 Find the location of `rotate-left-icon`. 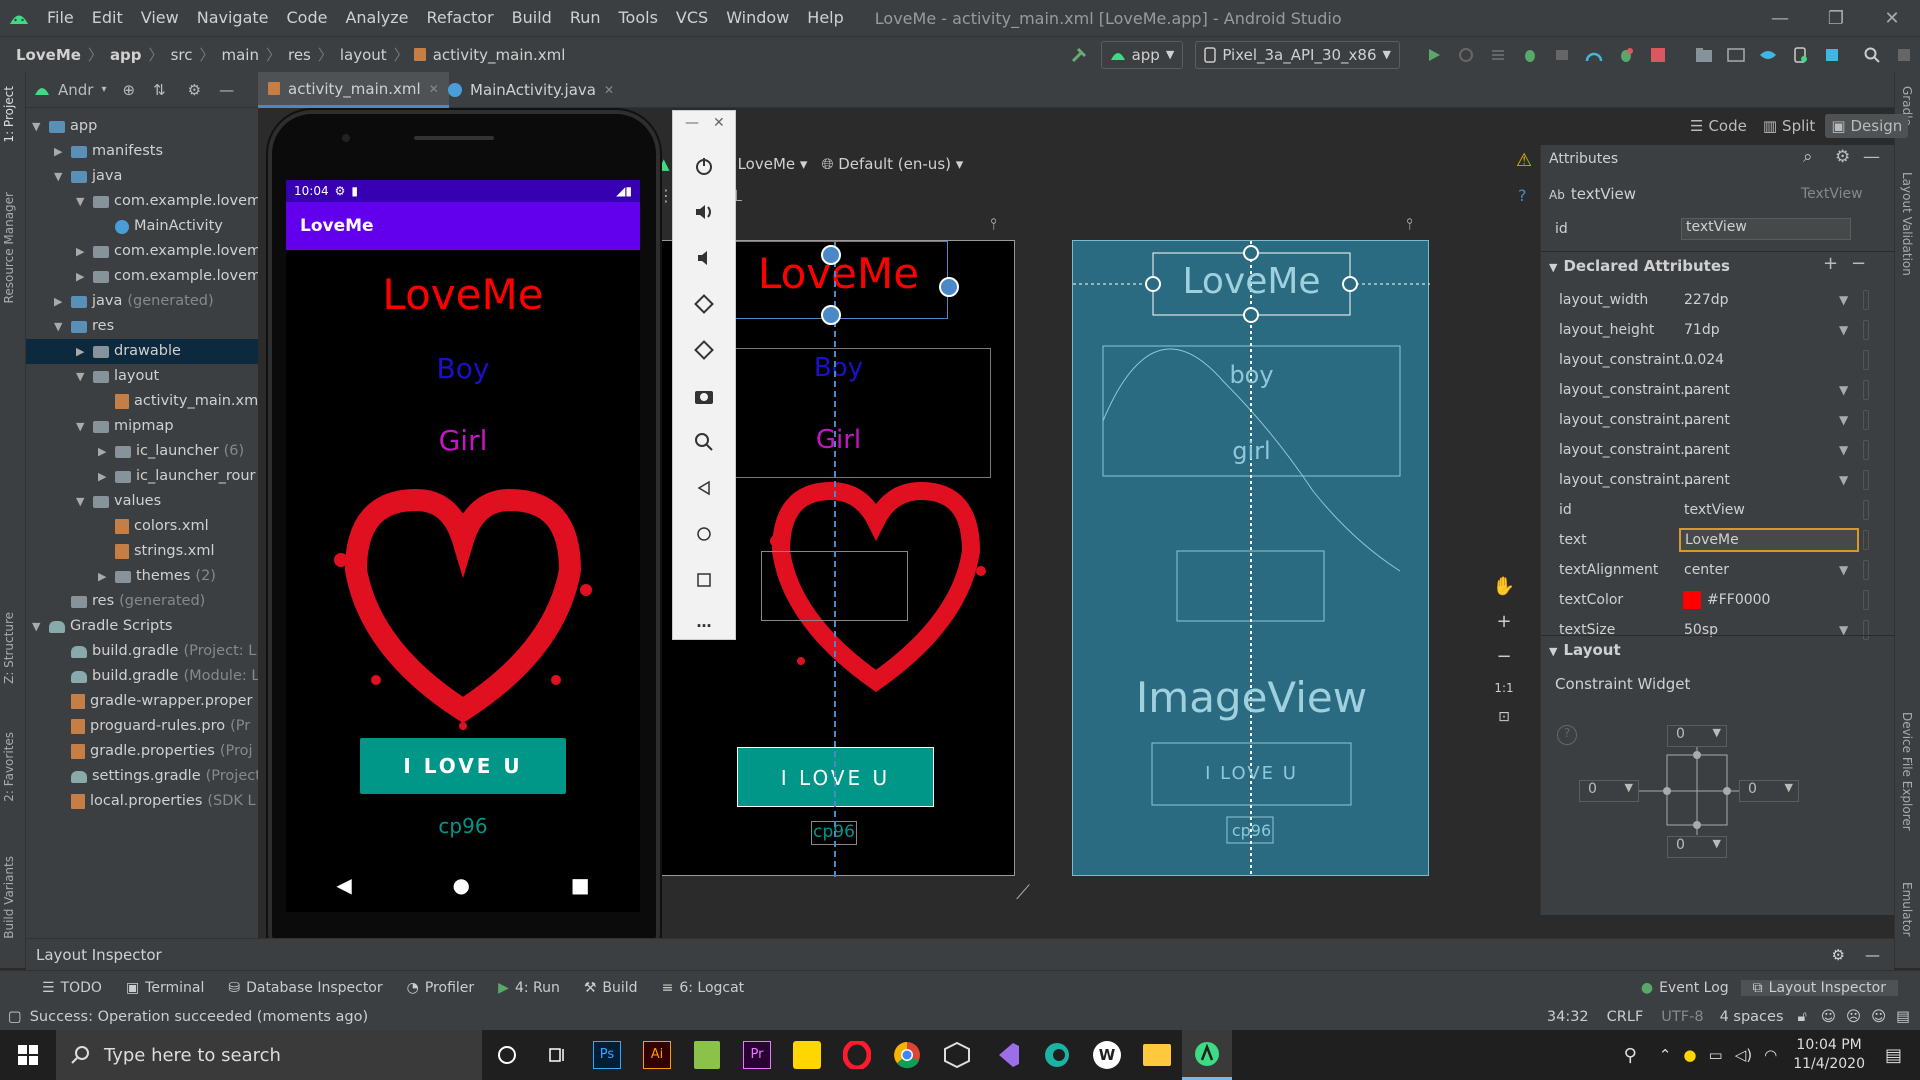

rotate-left-icon is located at coordinates (704, 304).